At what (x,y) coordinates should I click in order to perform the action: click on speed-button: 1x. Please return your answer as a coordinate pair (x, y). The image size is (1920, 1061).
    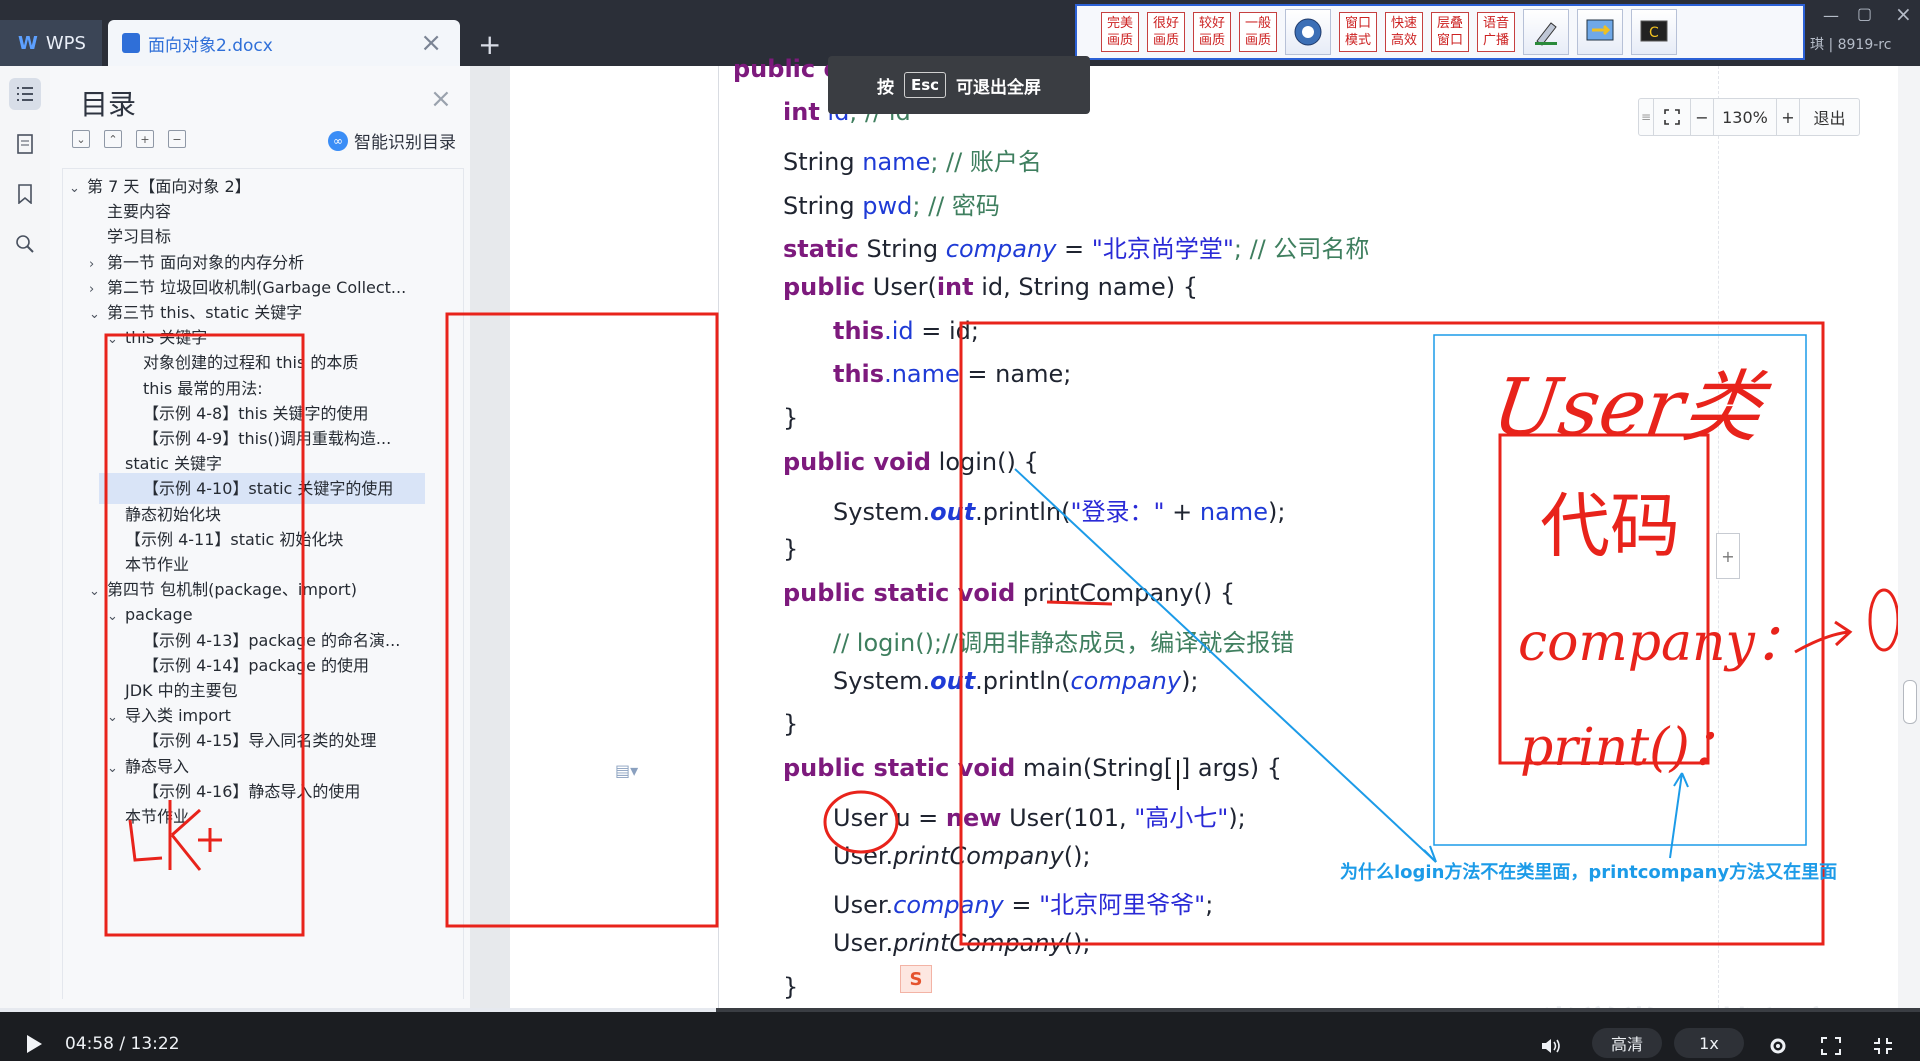
    Looking at the image, I should click on (1709, 1043).